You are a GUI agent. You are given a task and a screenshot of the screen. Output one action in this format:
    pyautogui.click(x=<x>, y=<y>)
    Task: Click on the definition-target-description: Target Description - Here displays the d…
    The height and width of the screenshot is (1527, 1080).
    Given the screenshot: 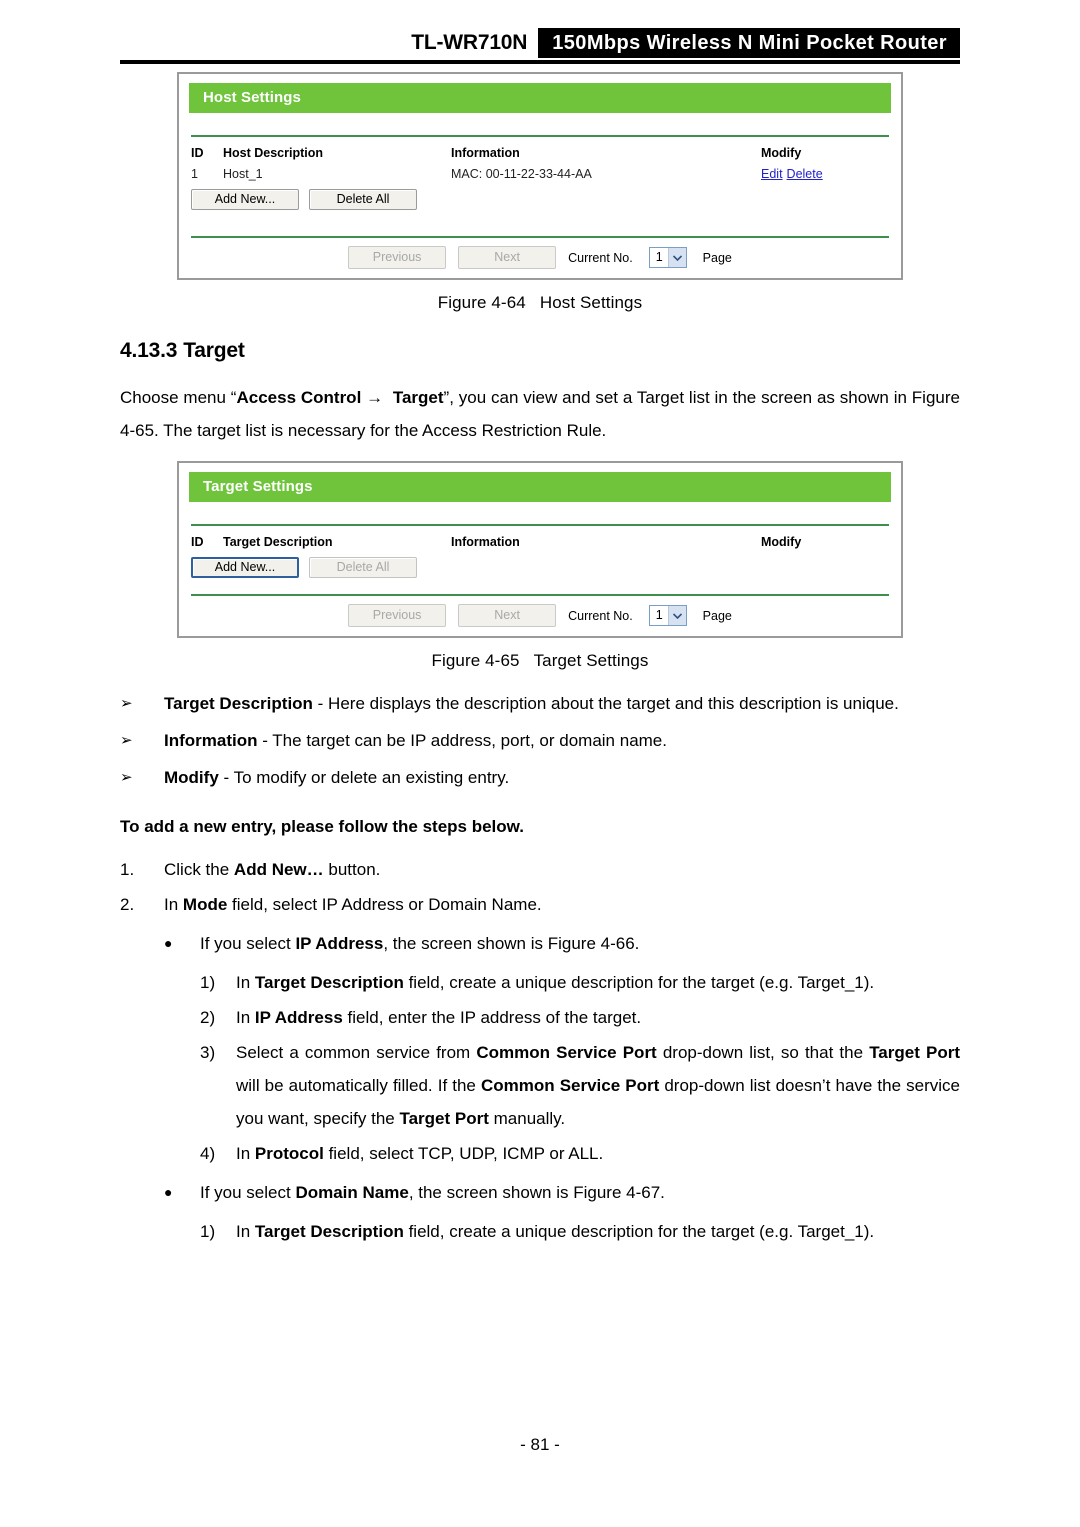 What is the action you would take?
    pyautogui.click(x=562, y=703)
    